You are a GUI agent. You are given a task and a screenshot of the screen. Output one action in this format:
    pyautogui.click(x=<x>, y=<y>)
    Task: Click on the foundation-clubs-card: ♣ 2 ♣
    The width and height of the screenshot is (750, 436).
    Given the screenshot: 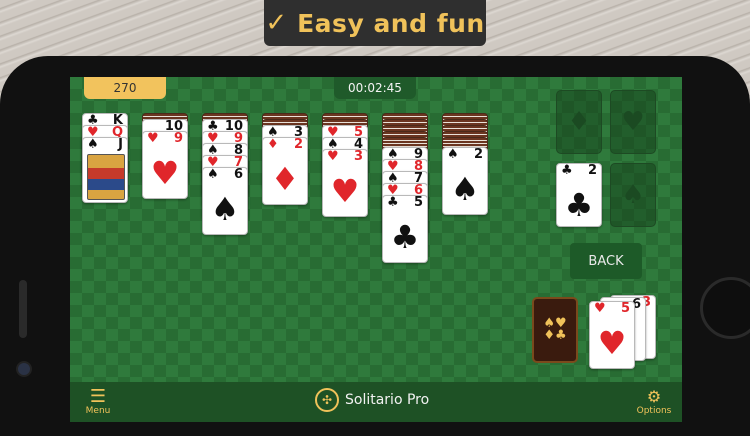 What is the action you would take?
    pyautogui.click(x=579, y=195)
    